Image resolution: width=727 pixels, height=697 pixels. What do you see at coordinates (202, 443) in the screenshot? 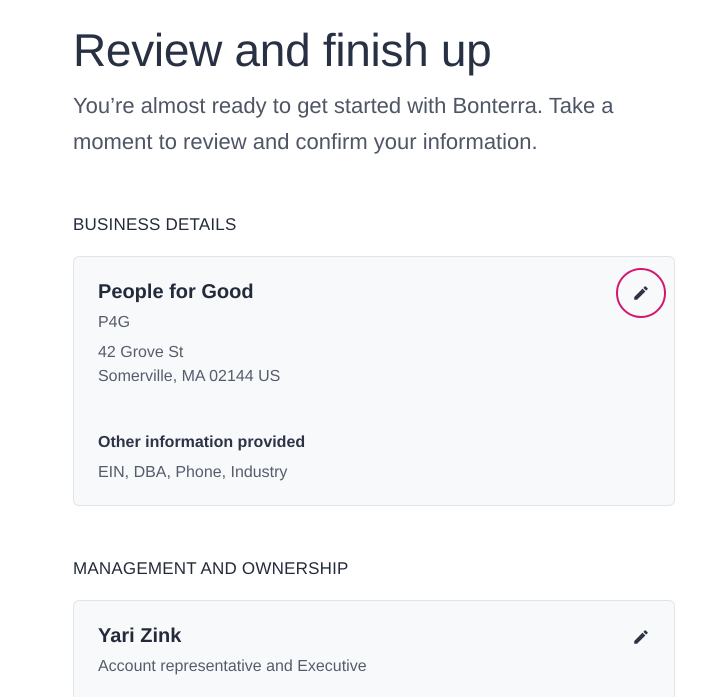
I see `info-label: Other information provided` at bounding box center [202, 443].